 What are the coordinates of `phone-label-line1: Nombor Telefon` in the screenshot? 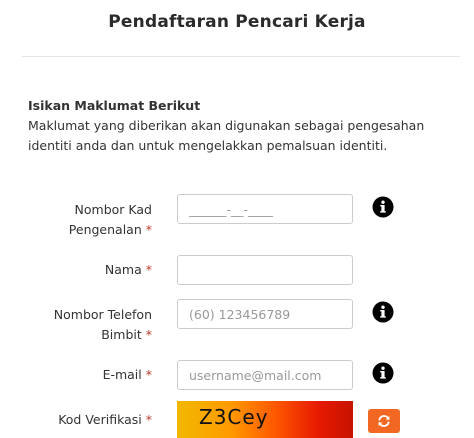 It's located at (102, 314).